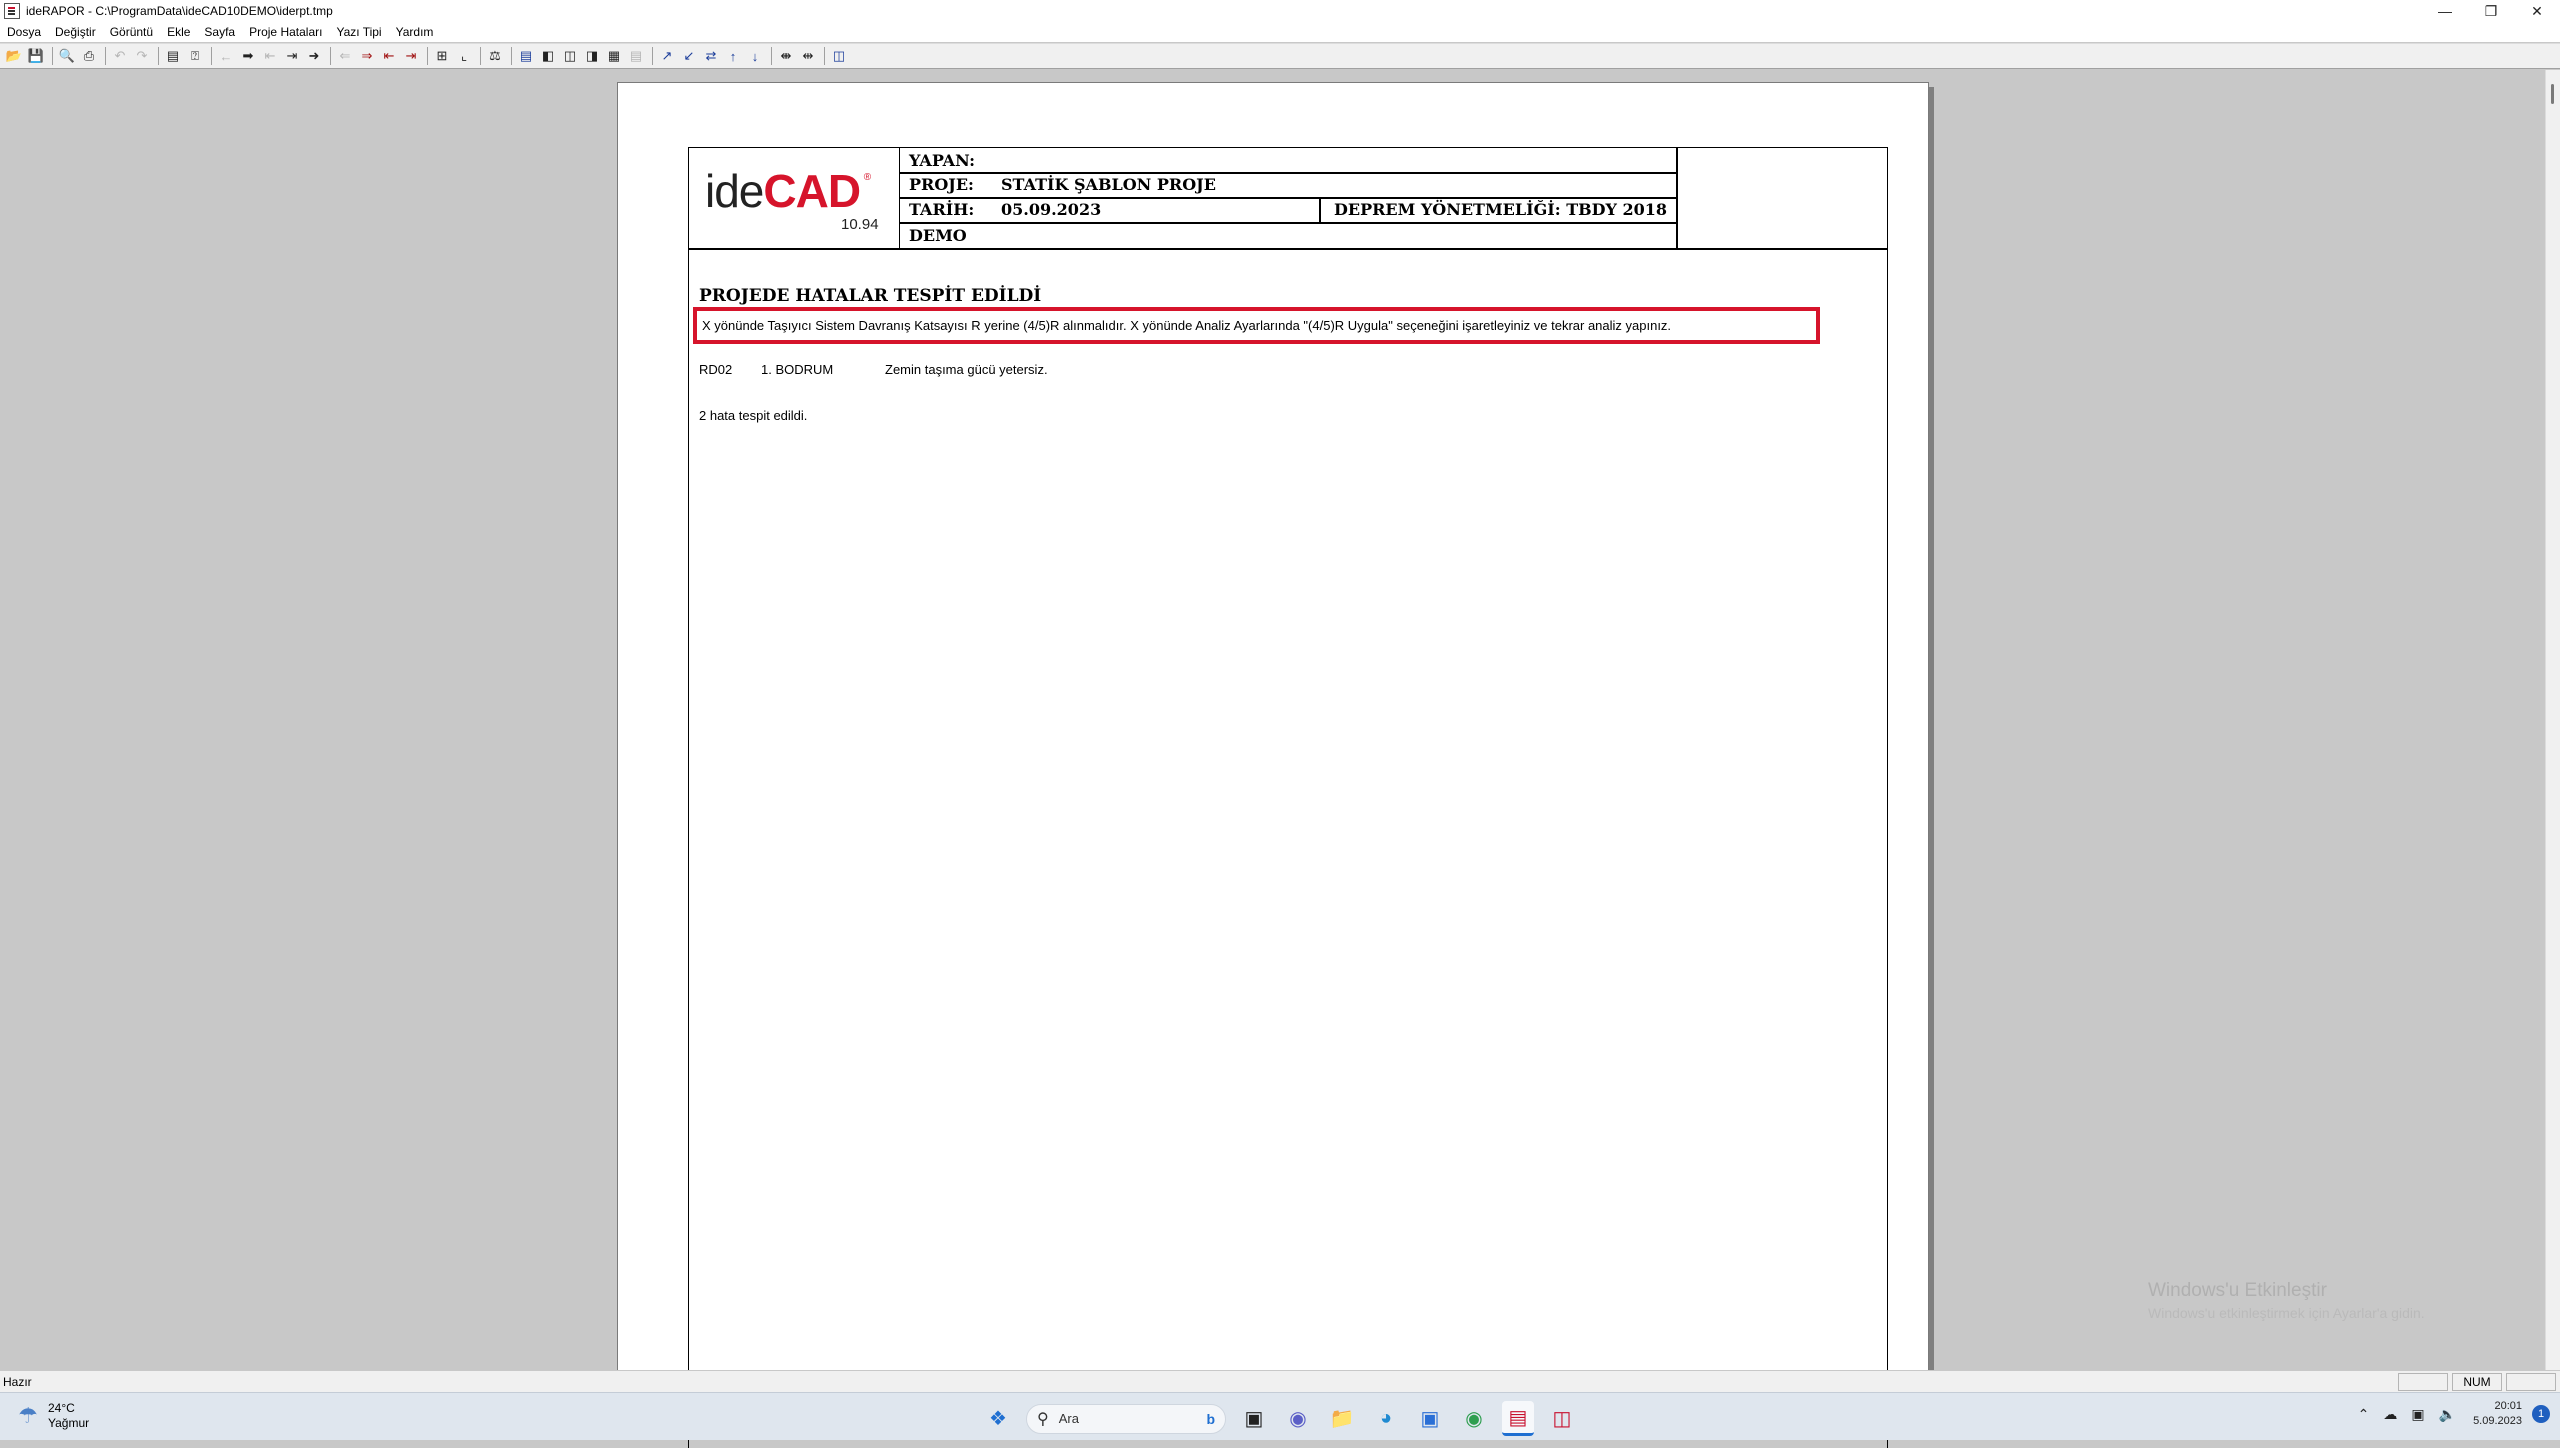  What do you see at coordinates (966, 369) in the screenshot?
I see `error-message: Zemin taşıma gücü yetersiz.` at bounding box center [966, 369].